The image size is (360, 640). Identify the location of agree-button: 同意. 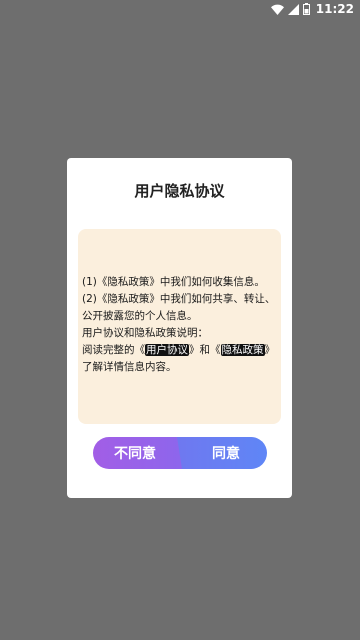
(222, 453).